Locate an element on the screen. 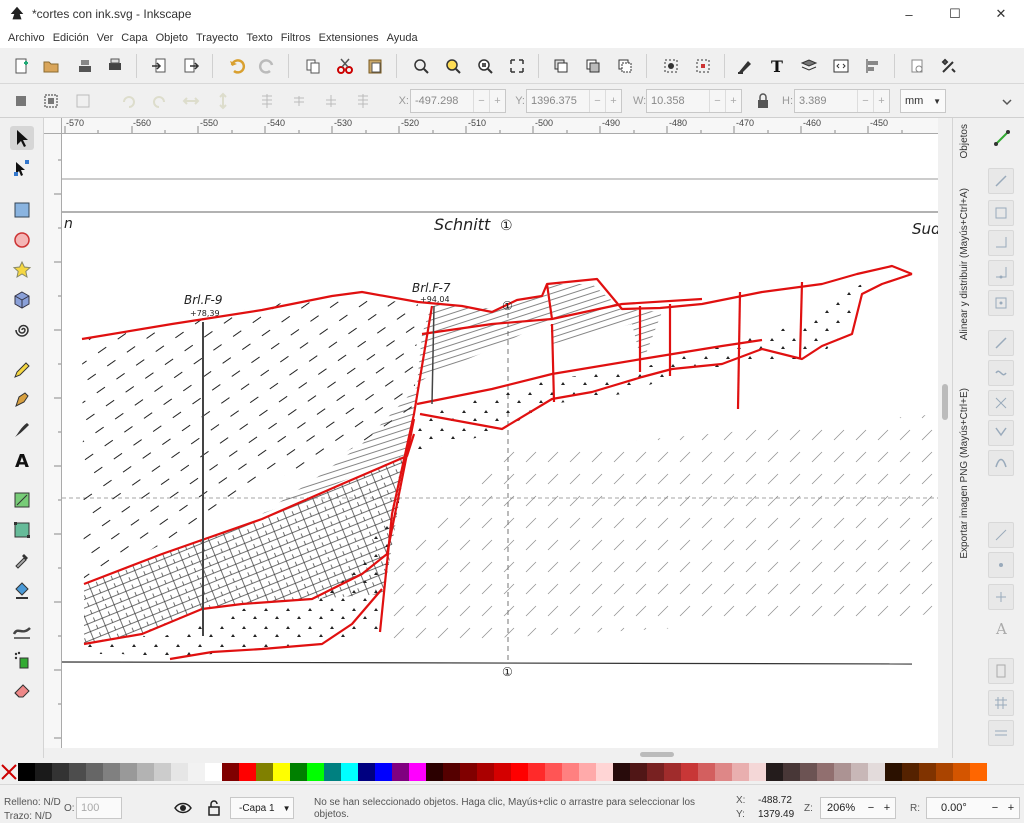  no-paint-swatch is located at coordinates (9, 772).